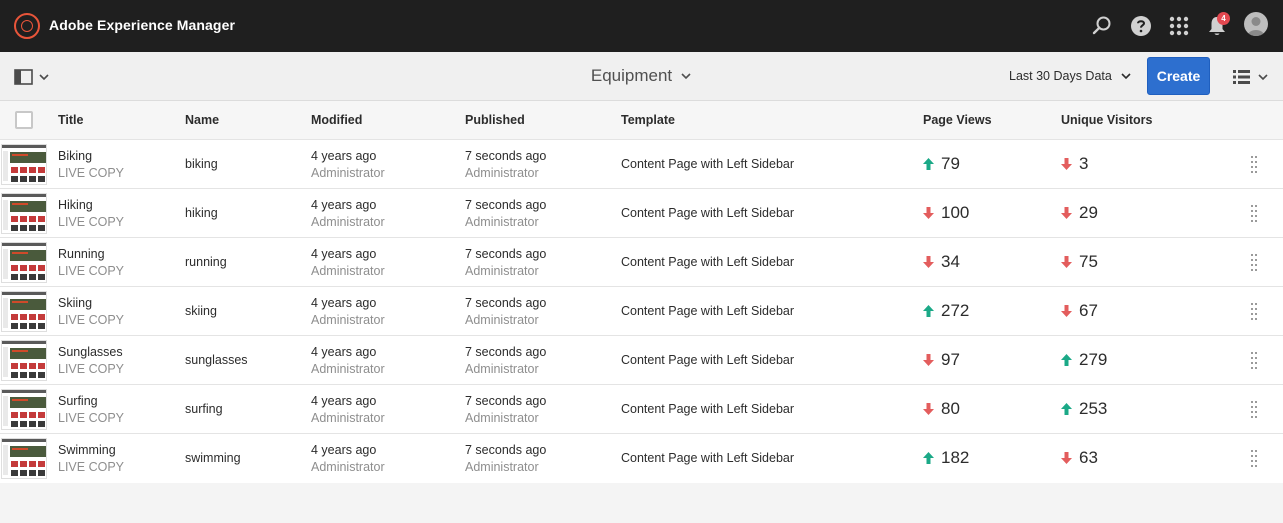  I want to click on page-views-value: 97, so click(950, 359).